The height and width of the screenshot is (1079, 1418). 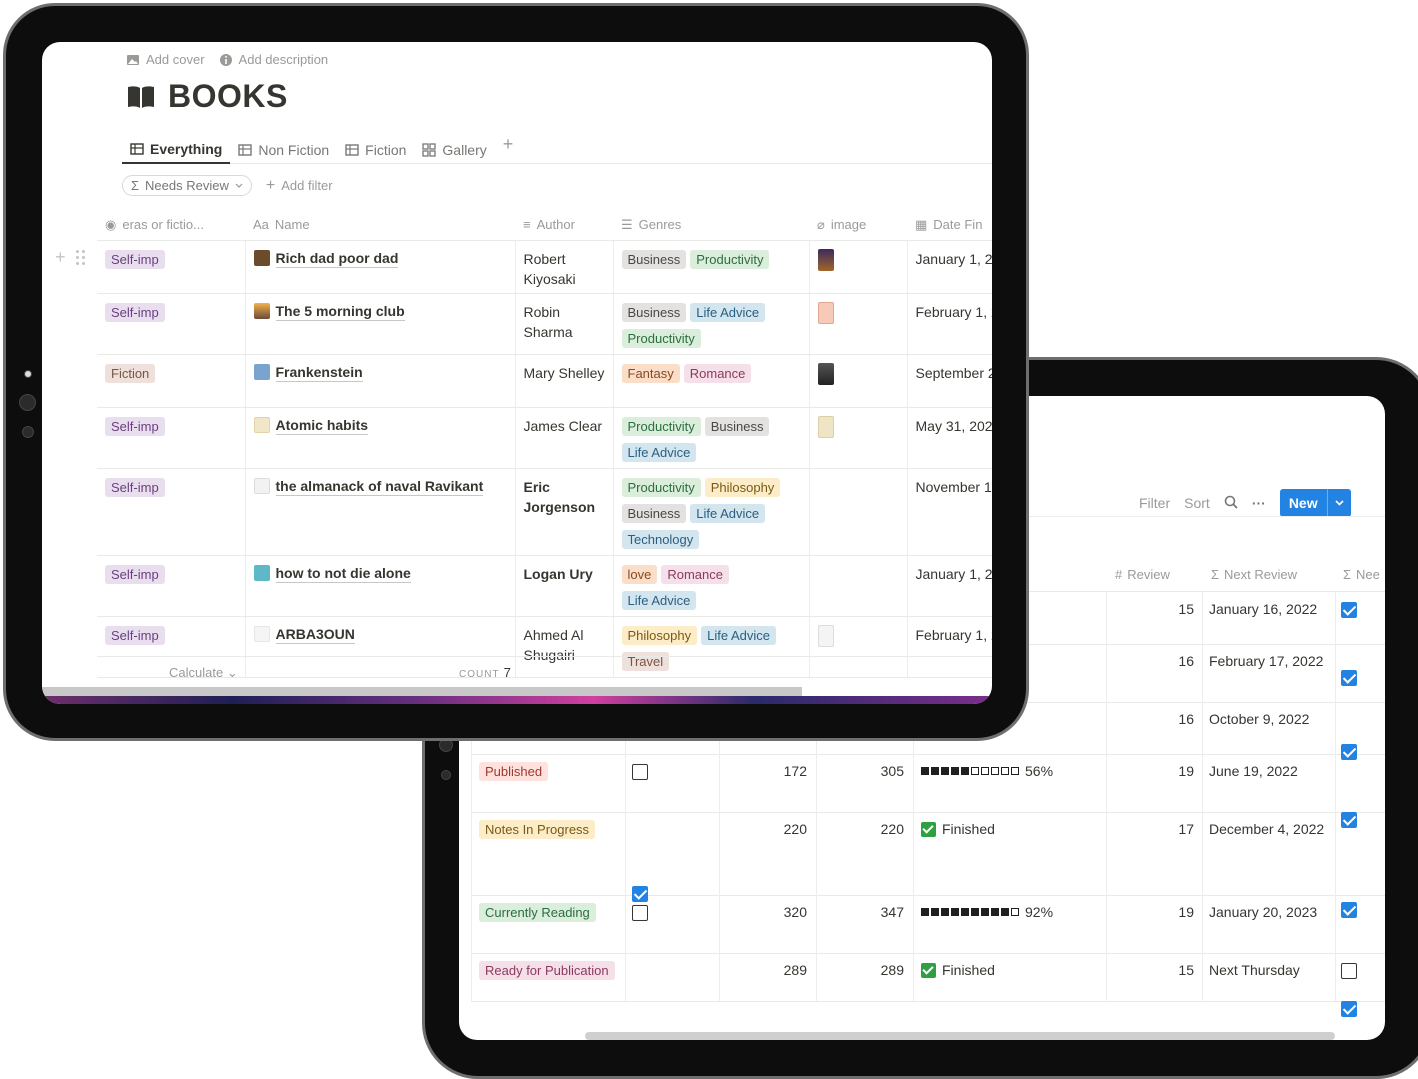 I want to click on column-header-needs: Σ Nee, so click(x=1361, y=574).